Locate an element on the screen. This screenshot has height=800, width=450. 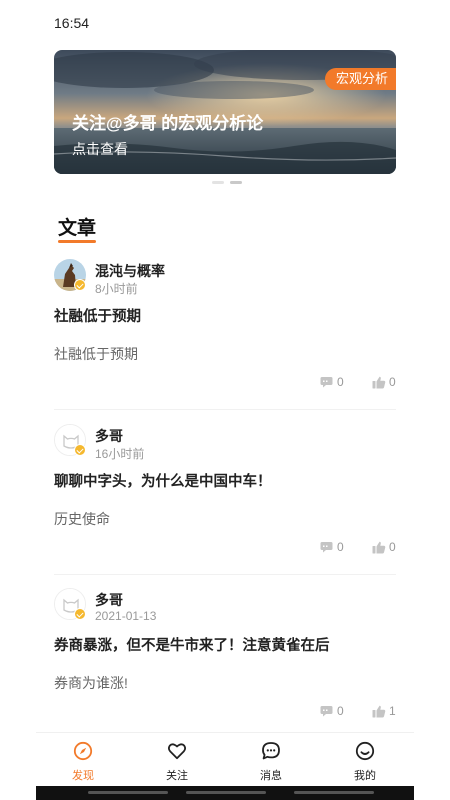
section-title: 文章 is located at coordinates (77, 228).